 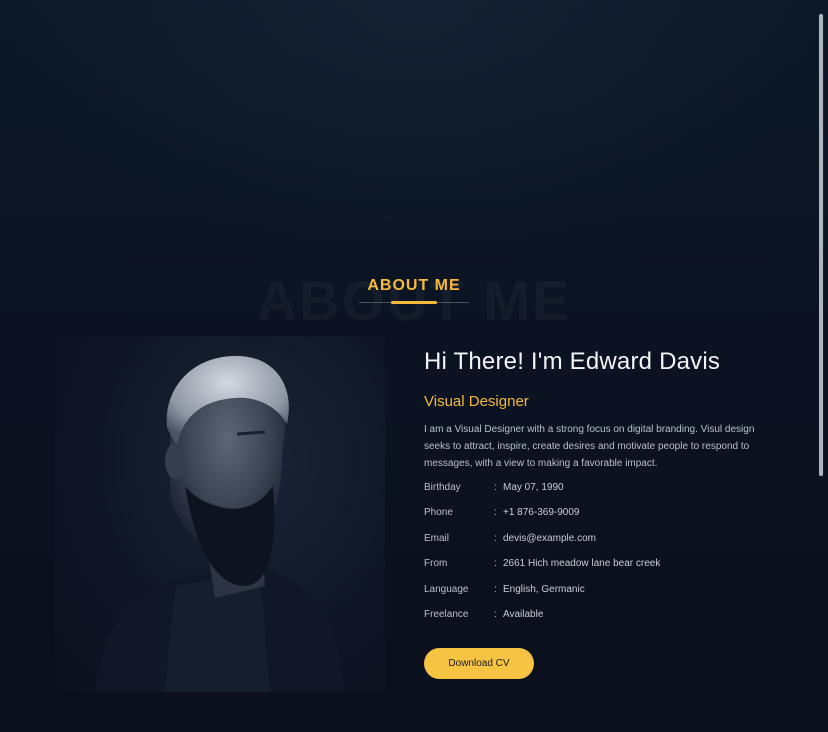 I want to click on detail-row-from: From : 2661 Hich meadow lane bear creek, so click(x=604, y=568).